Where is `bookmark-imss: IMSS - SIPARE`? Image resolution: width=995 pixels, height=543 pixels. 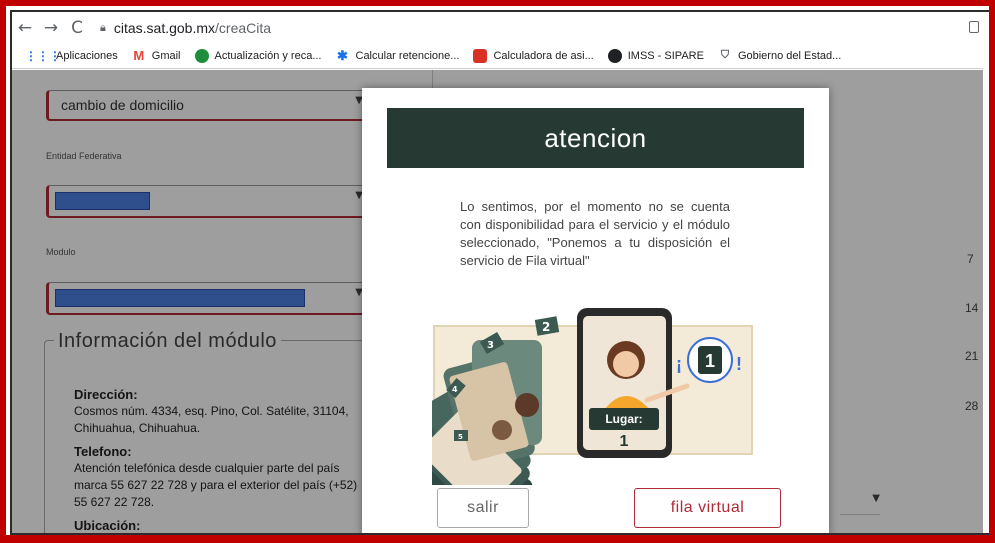 bookmark-imss: IMSS - SIPARE is located at coordinates (655, 55).